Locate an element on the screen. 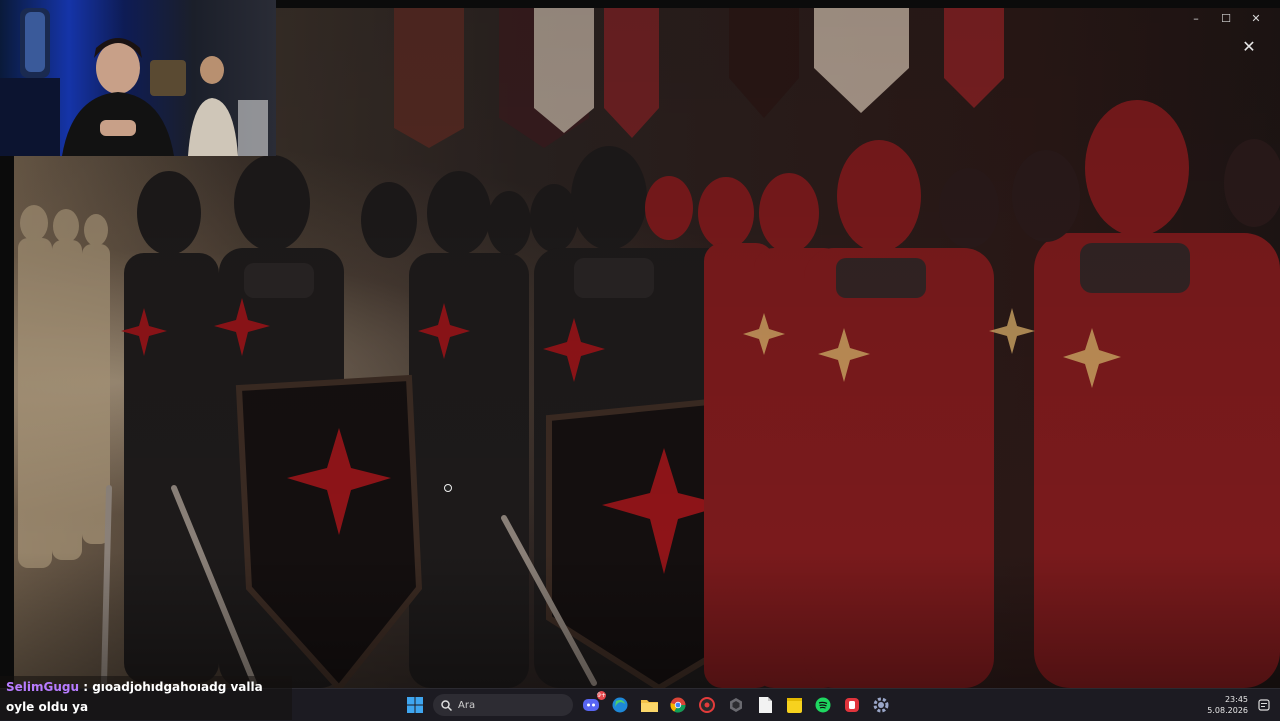 This screenshot has width=1280, height=721. system-tray: 23:45 5.08.2026 is located at coordinates (1243, 705).